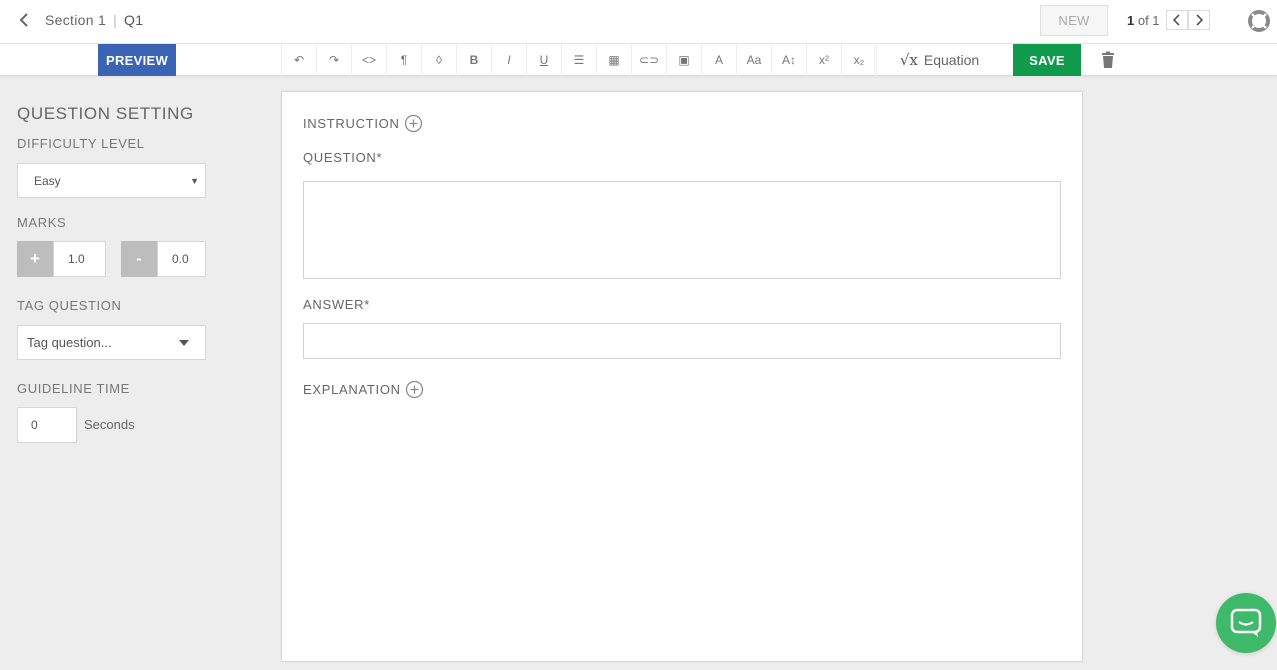 Image resolution: width=1277 pixels, height=670 pixels. What do you see at coordinates (139, 259) in the screenshot?
I see `negative-marks-button: -` at bounding box center [139, 259].